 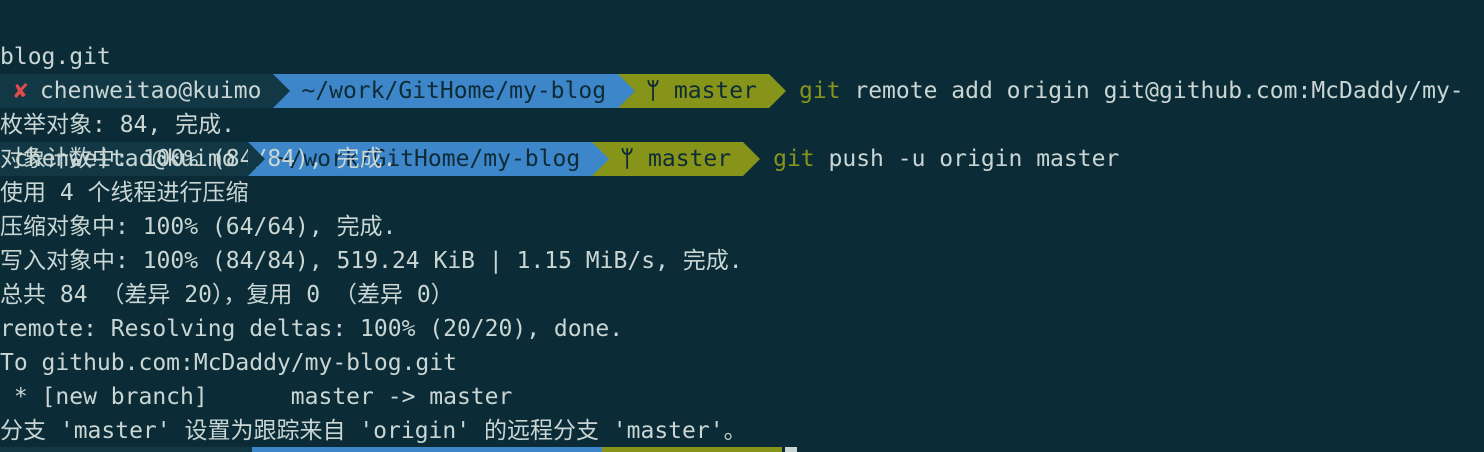 I want to click on output-line: 枚举对象: 84, 完成., so click(x=117, y=125).